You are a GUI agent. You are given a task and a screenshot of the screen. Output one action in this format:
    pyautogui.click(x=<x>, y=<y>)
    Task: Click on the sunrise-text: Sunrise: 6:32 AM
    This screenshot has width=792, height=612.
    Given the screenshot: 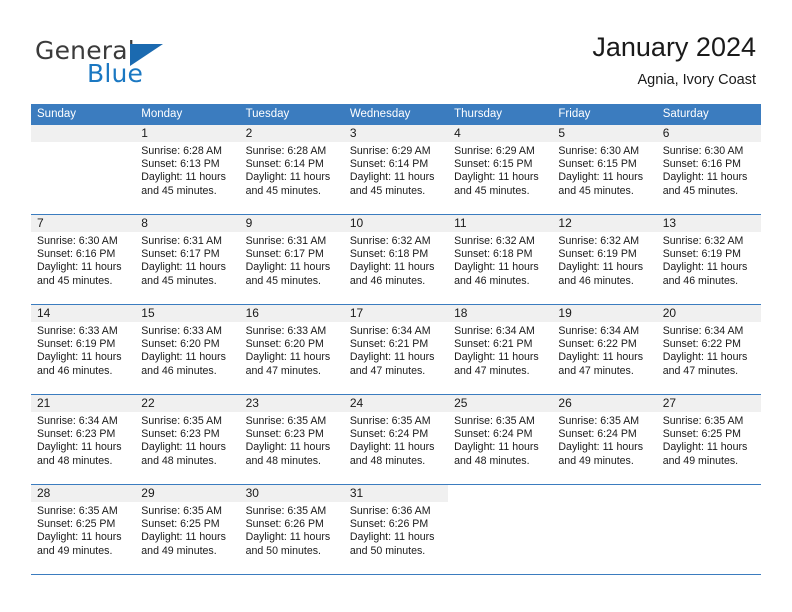 What is the action you would take?
    pyautogui.click(x=599, y=241)
    